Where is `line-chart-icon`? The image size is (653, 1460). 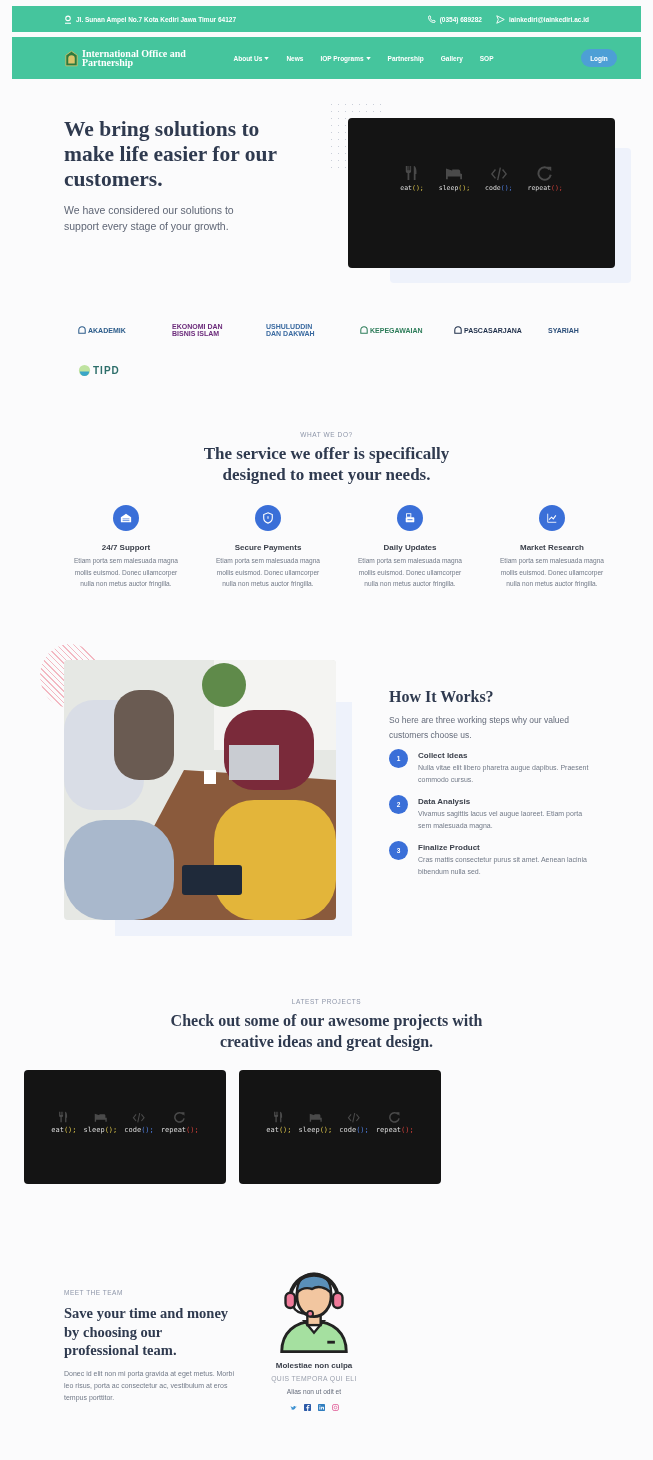 line-chart-icon is located at coordinates (552, 518).